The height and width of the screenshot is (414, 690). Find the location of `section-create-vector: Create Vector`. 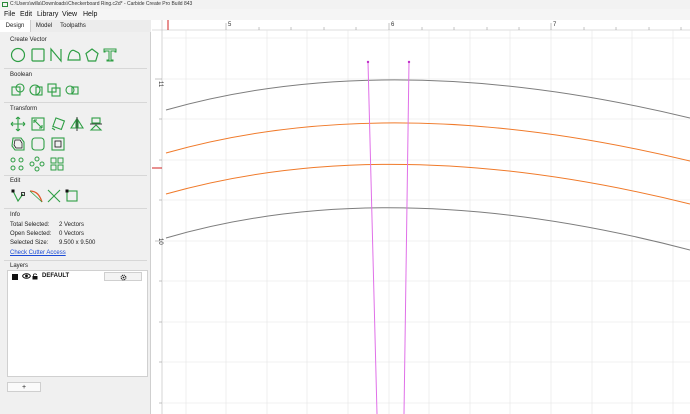

section-create-vector: Create Vector is located at coordinates (28, 40).